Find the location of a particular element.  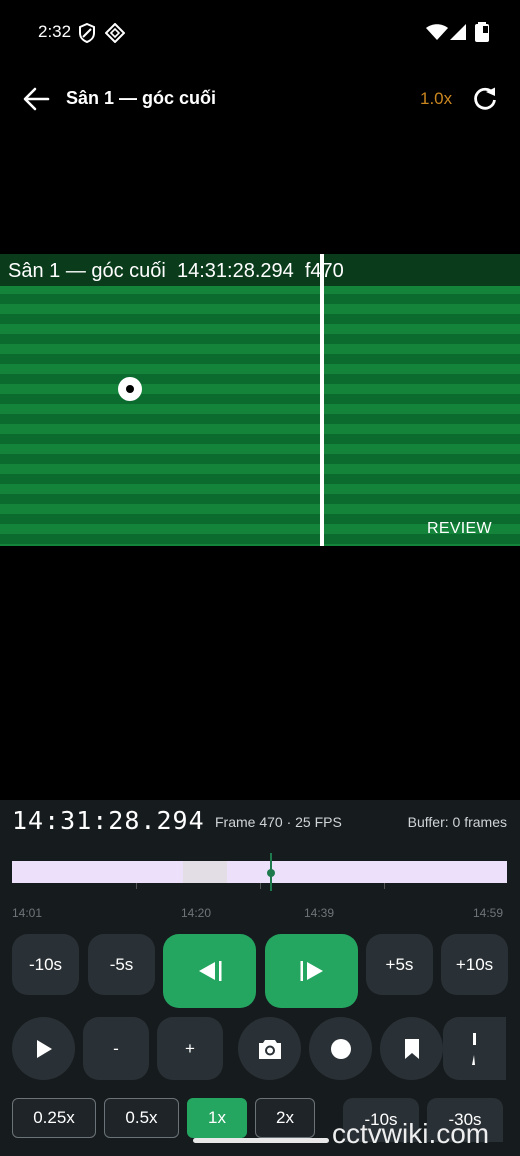

refresh-icon is located at coordinates (485, 99).